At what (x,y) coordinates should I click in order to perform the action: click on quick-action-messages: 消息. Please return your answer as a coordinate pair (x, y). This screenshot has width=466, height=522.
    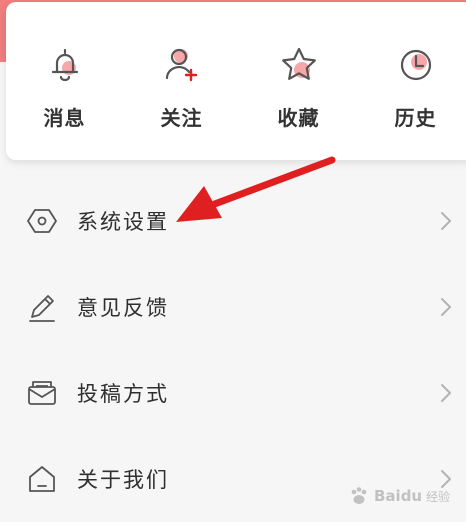
    Looking at the image, I should click on (64, 81).